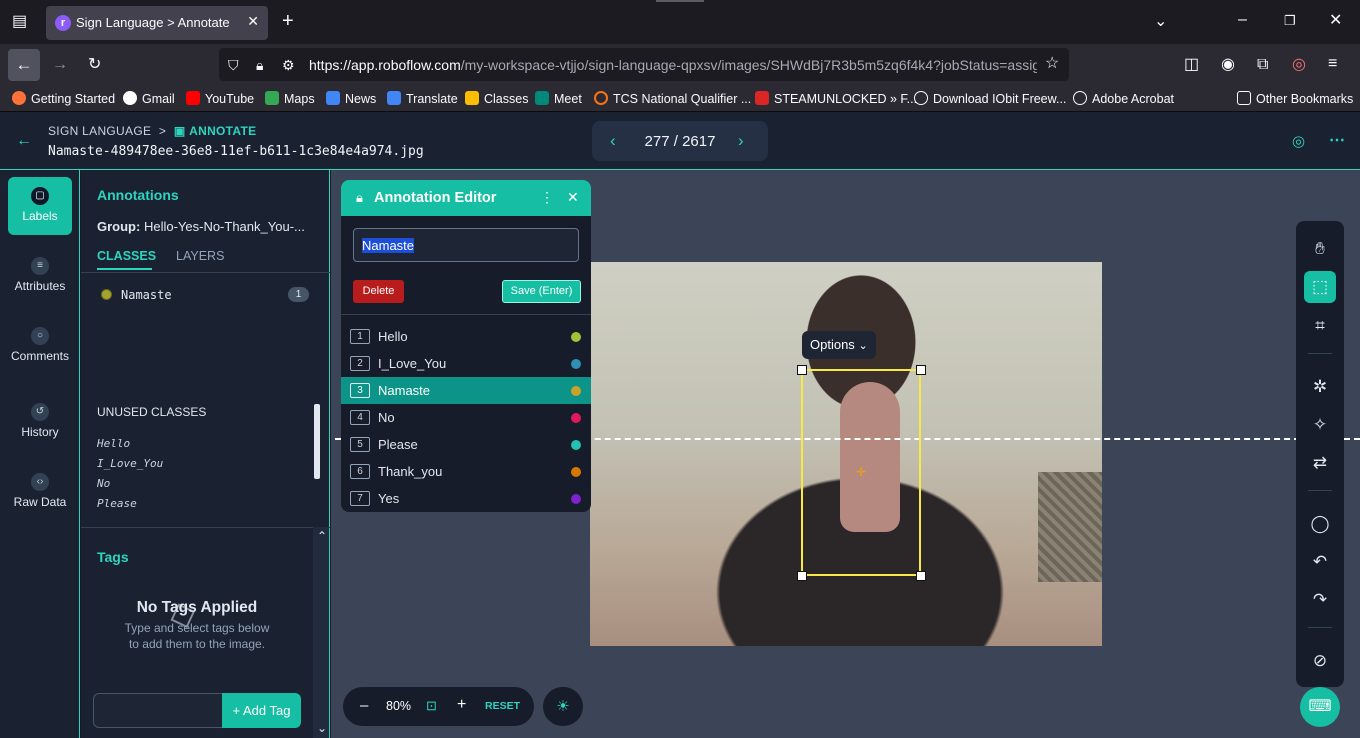  I want to click on tab-underline, so click(124, 269).